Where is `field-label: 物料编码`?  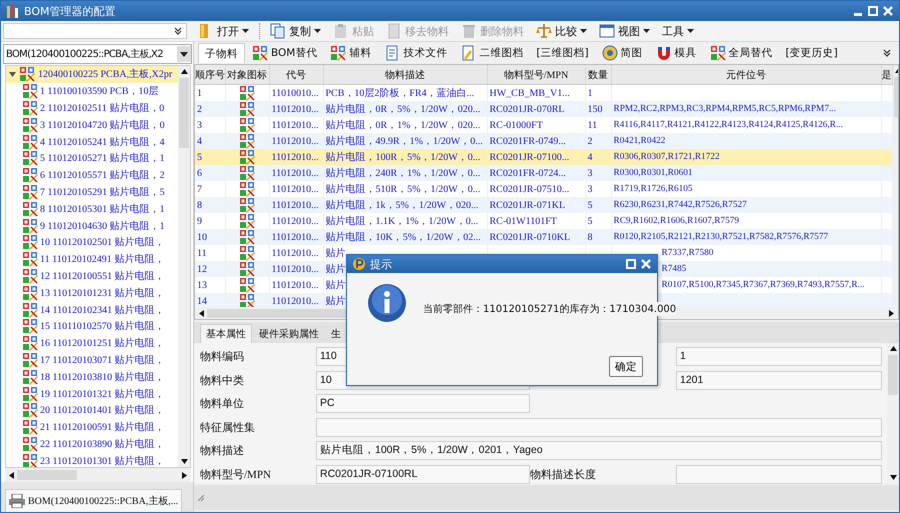 field-label: 物料编码 is located at coordinates (222, 357).